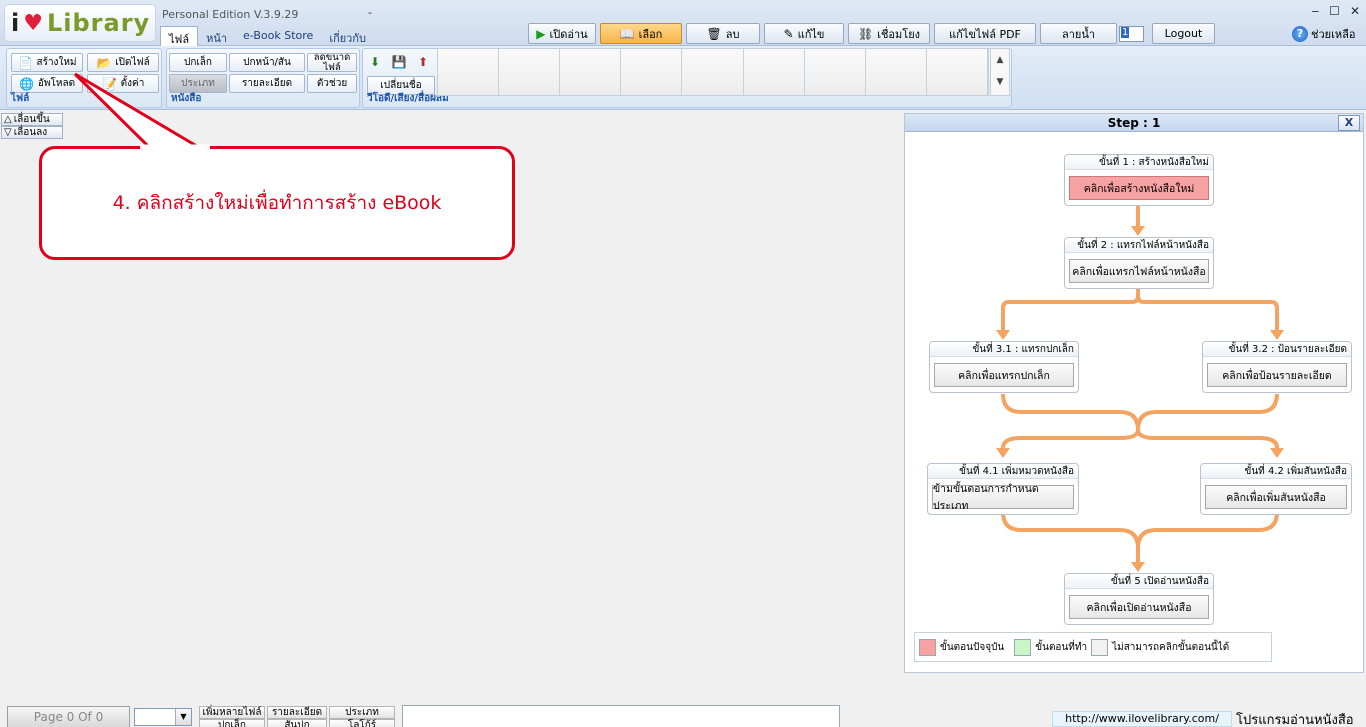 The width and height of the screenshot is (1366, 727). Describe the element at coordinates (198, 62) in the screenshot. I see `front-cover-button: ปกเล็ก` at that location.